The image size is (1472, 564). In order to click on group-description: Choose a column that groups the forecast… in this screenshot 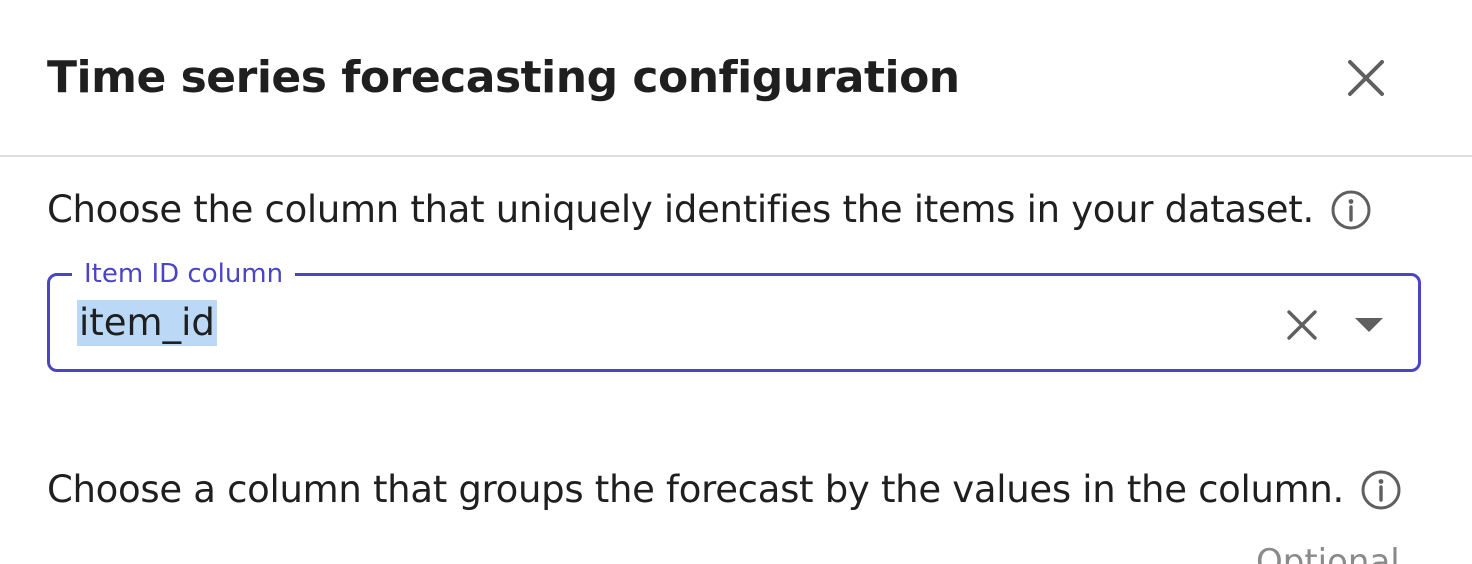, I will do `click(724, 490)`.